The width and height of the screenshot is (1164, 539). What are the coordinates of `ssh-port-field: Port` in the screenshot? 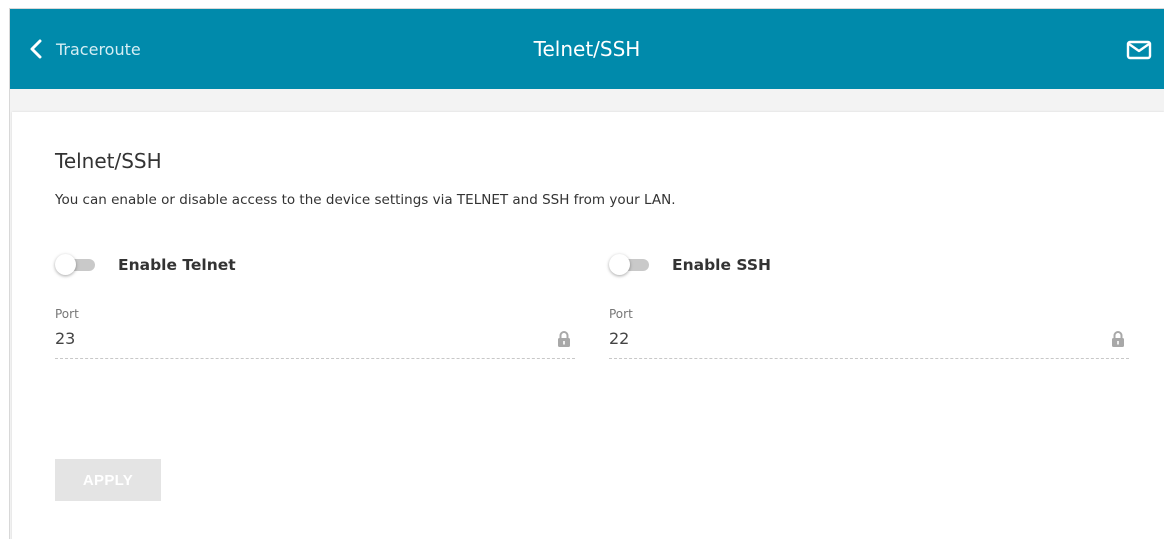 It's located at (869, 338).